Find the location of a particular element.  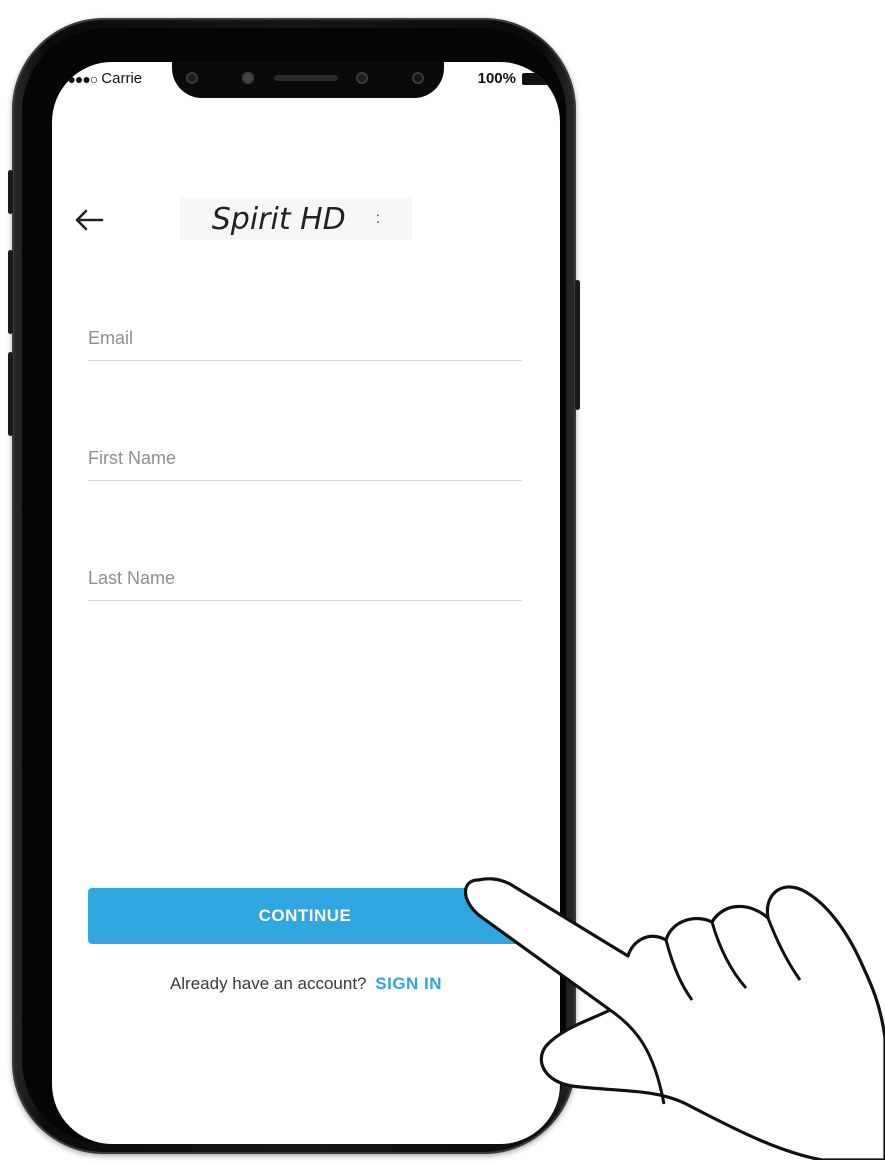

volume-up-button is located at coordinates (10, 292).